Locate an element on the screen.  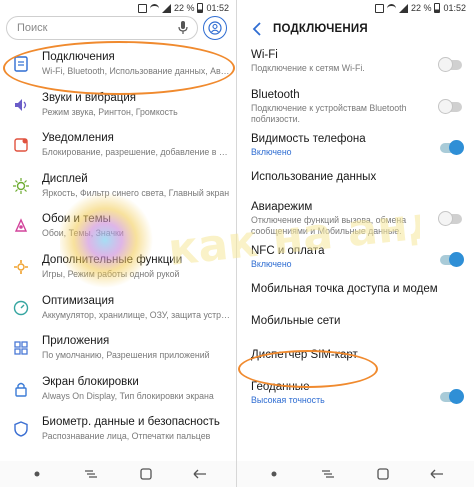
notifications-icon is located at coordinates (21, 145).